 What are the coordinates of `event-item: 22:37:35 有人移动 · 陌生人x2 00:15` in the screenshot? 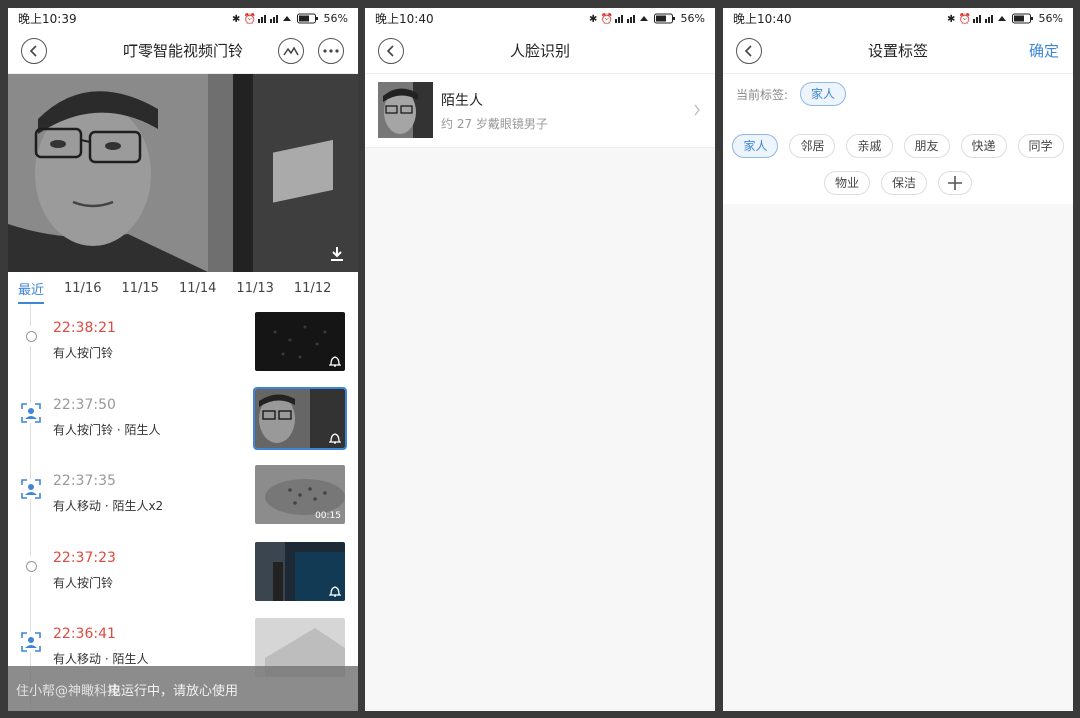 It's located at (183, 495).